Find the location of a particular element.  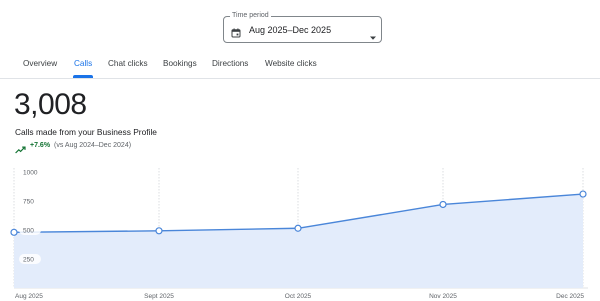

metric-total: 3,008 is located at coordinates (50, 104).